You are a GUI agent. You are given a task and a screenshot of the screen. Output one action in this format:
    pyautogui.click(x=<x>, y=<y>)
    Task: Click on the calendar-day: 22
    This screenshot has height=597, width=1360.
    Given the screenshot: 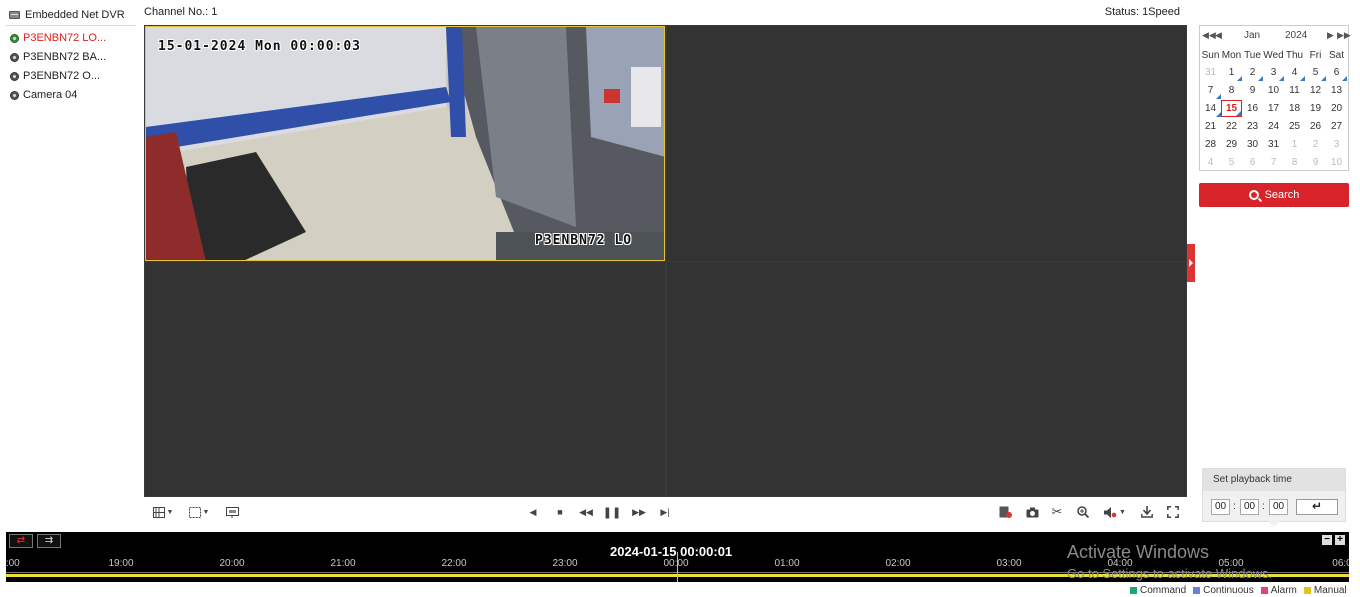 What is the action you would take?
    pyautogui.click(x=1231, y=126)
    